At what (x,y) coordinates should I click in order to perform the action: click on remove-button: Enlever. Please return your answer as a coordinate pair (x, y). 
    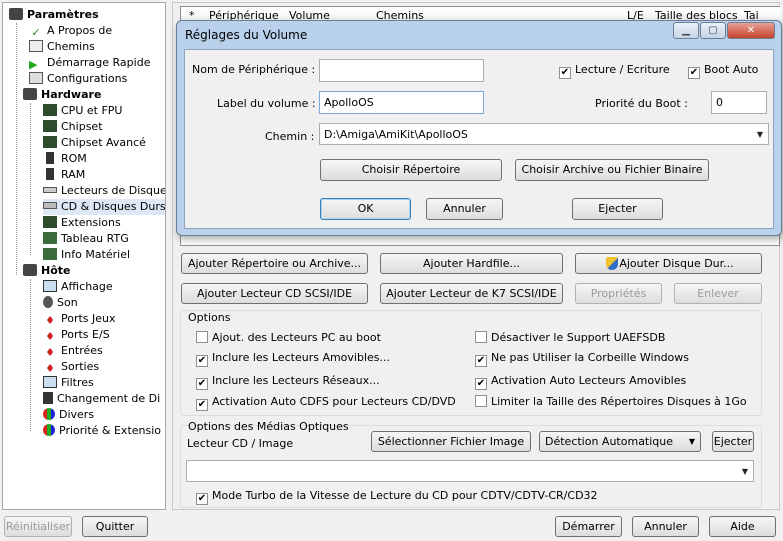
    Looking at the image, I should click on (718, 293).